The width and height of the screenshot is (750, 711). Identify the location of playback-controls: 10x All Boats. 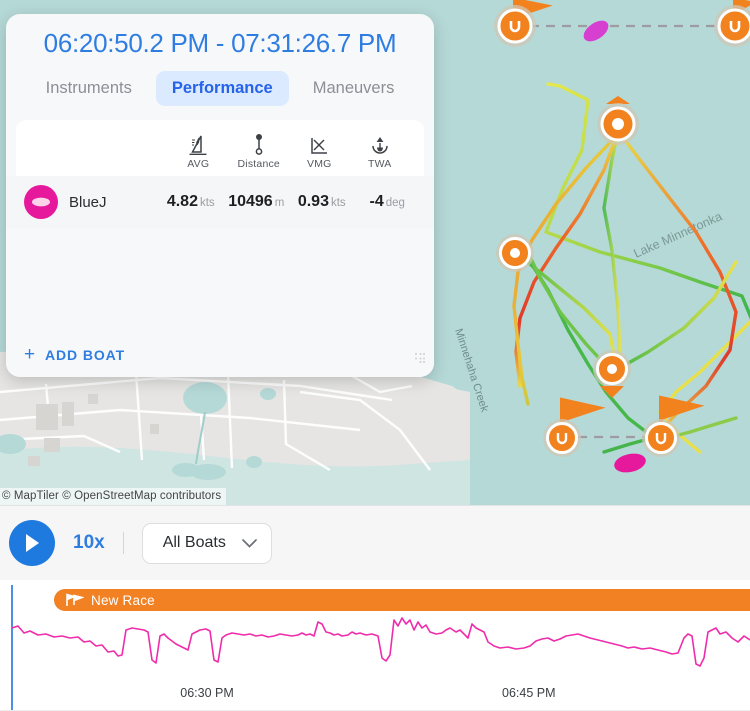
(375, 542).